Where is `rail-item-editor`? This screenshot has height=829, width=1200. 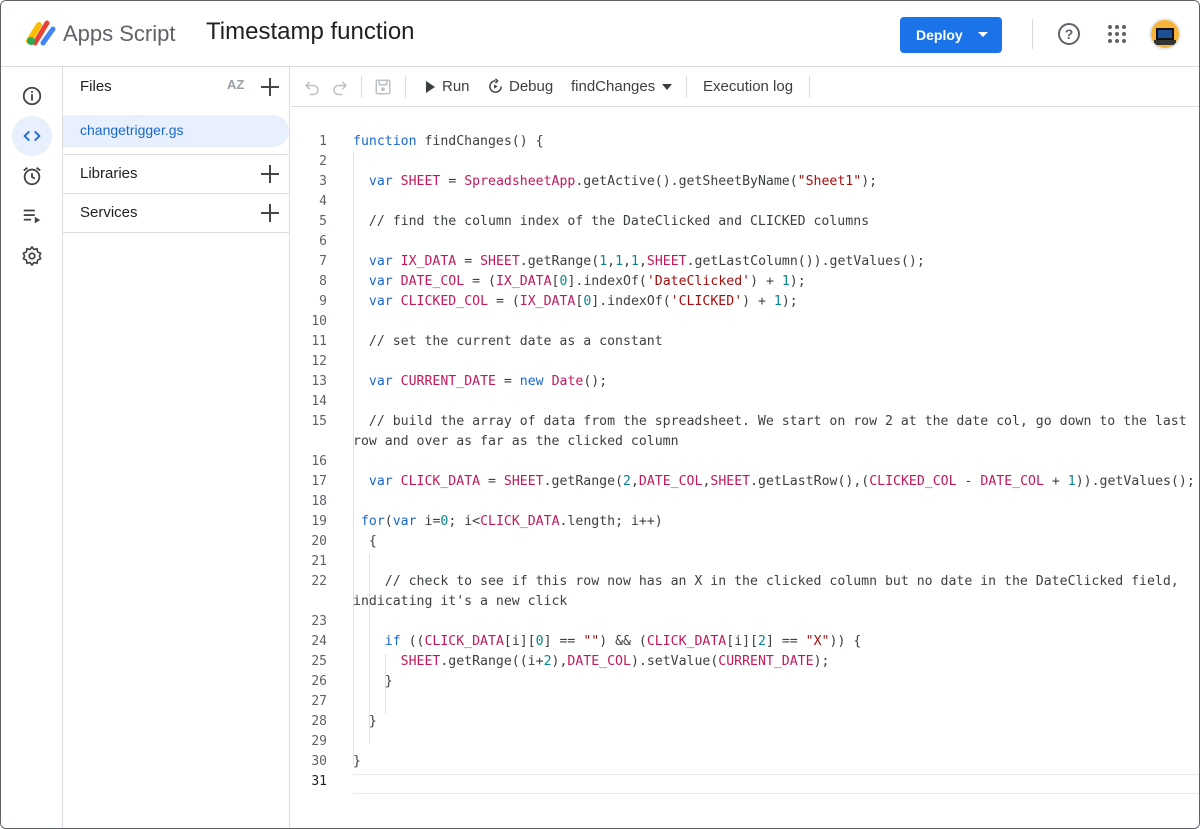
rail-item-editor is located at coordinates (32, 136).